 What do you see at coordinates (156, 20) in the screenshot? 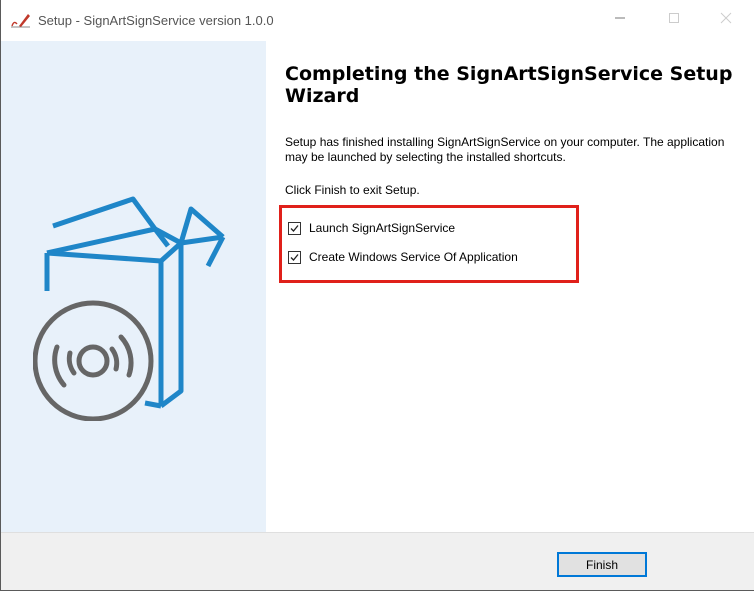
I see `window-title: Setup - SignArtSignService version 1.0.0` at bounding box center [156, 20].